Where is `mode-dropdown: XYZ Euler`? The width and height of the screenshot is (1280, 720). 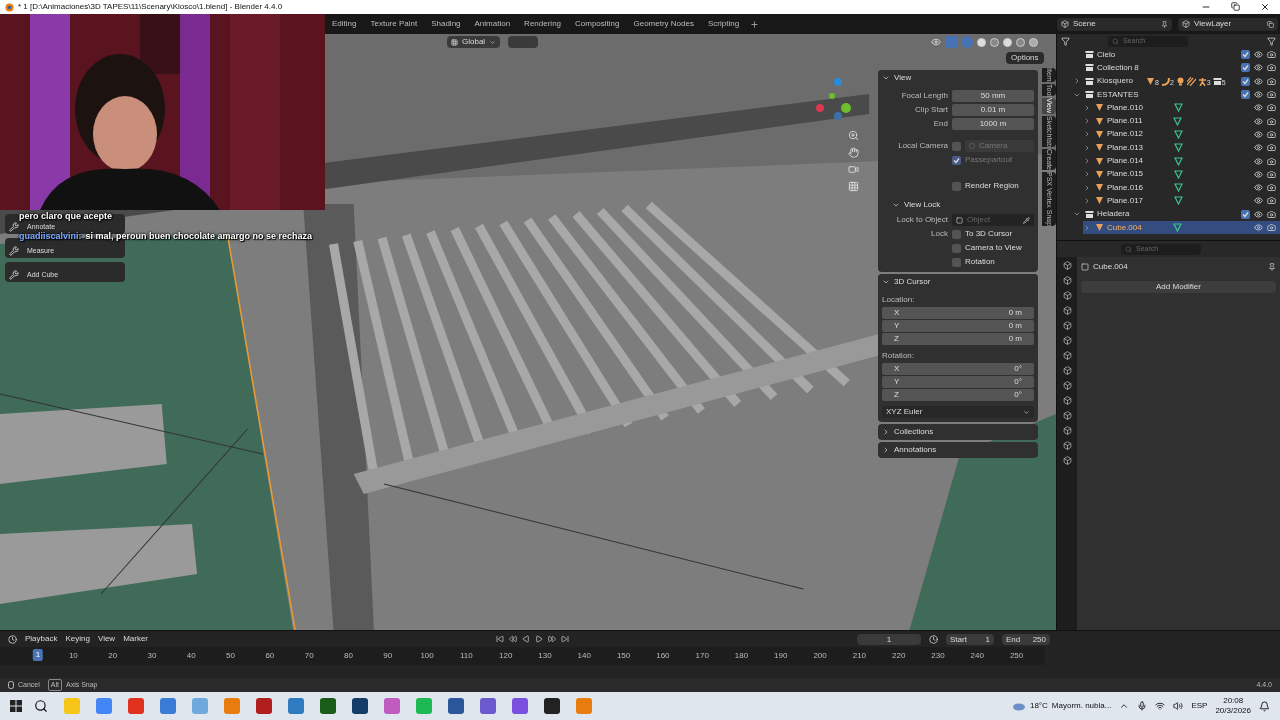
mode-dropdown: XYZ Euler is located at coordinates (958, 412).